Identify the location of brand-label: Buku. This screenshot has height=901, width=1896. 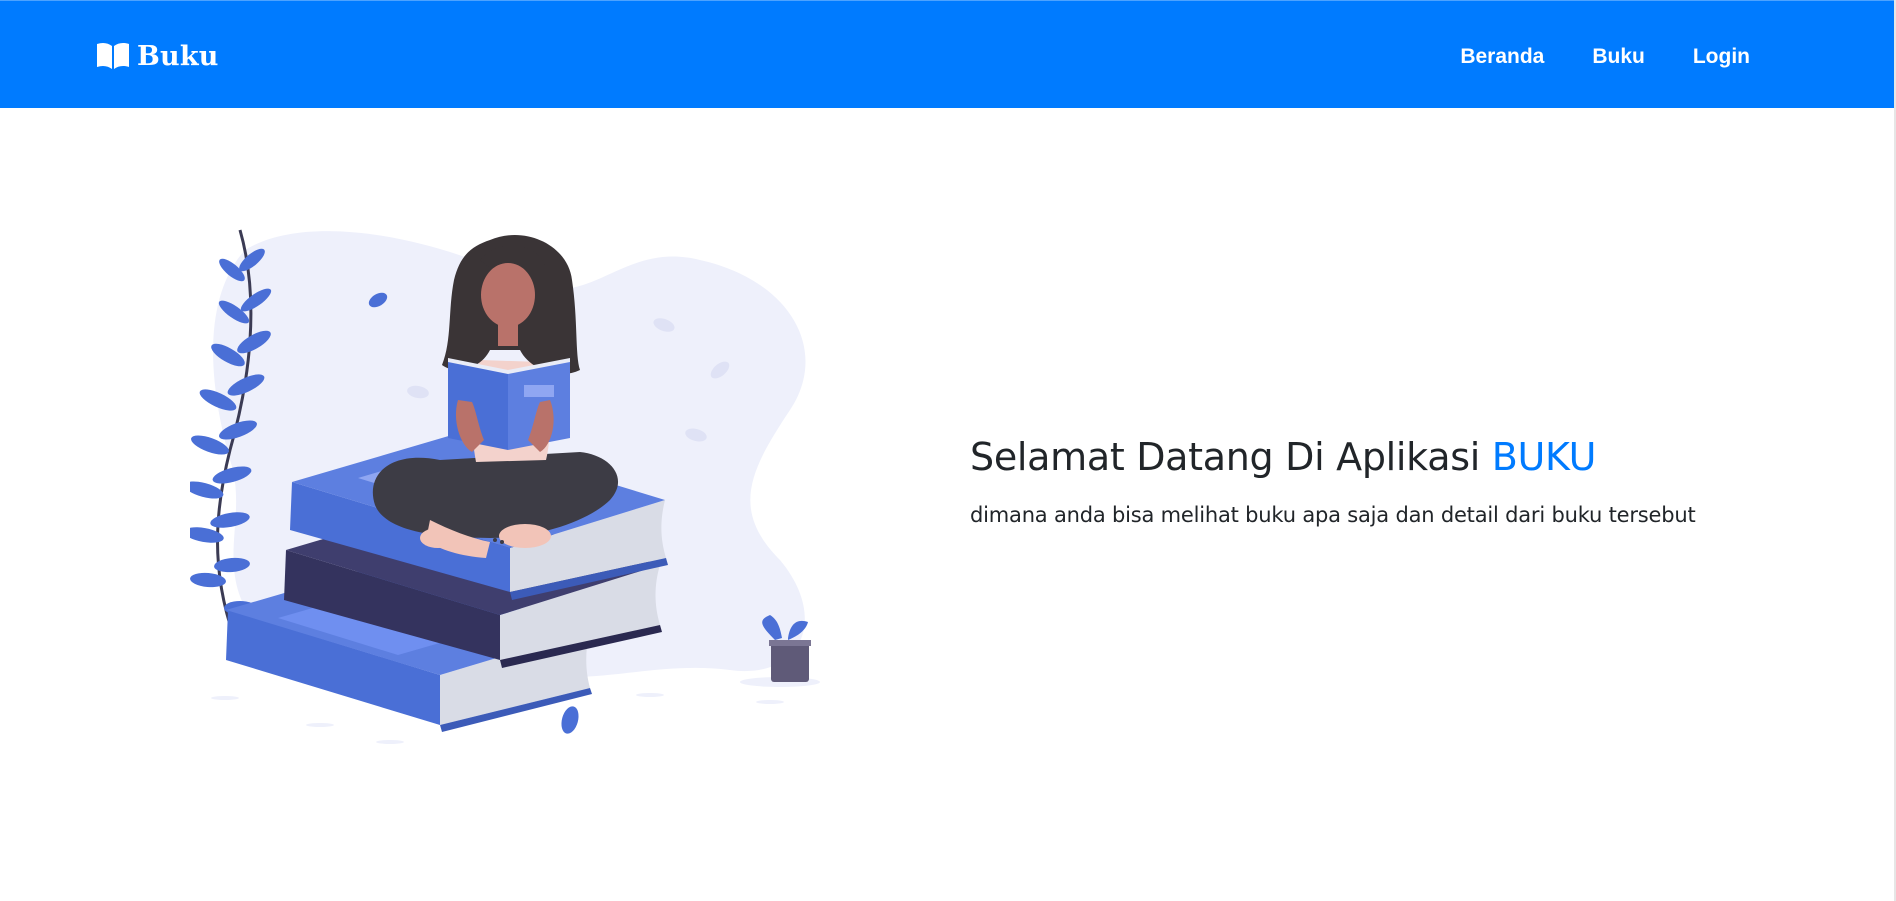
(178, 56).